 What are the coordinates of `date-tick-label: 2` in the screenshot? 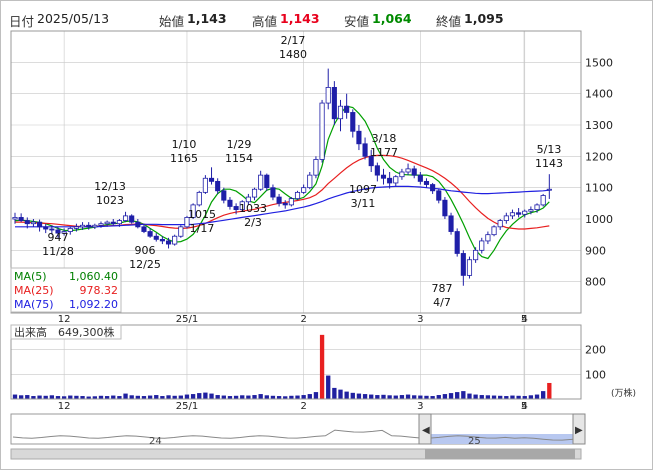 It's located at (303, 406).